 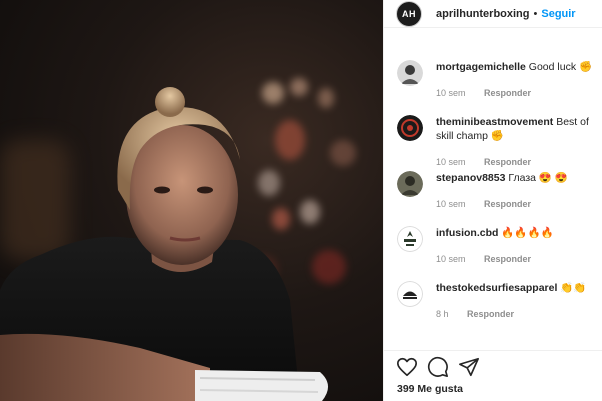 I want to click on comment-text: 👏👏, so click(x=573, y=288).